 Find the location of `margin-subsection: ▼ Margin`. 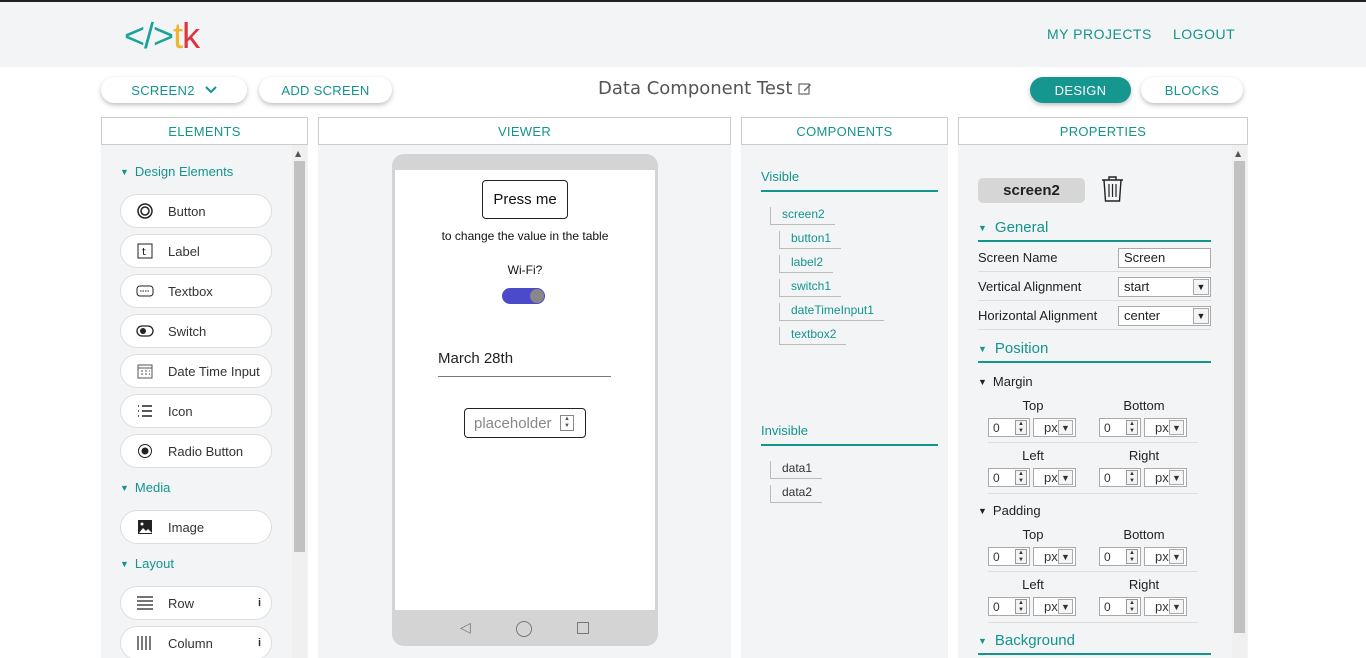

margin-subsection: ▼ Margin is located at coordinates (1005, 381).